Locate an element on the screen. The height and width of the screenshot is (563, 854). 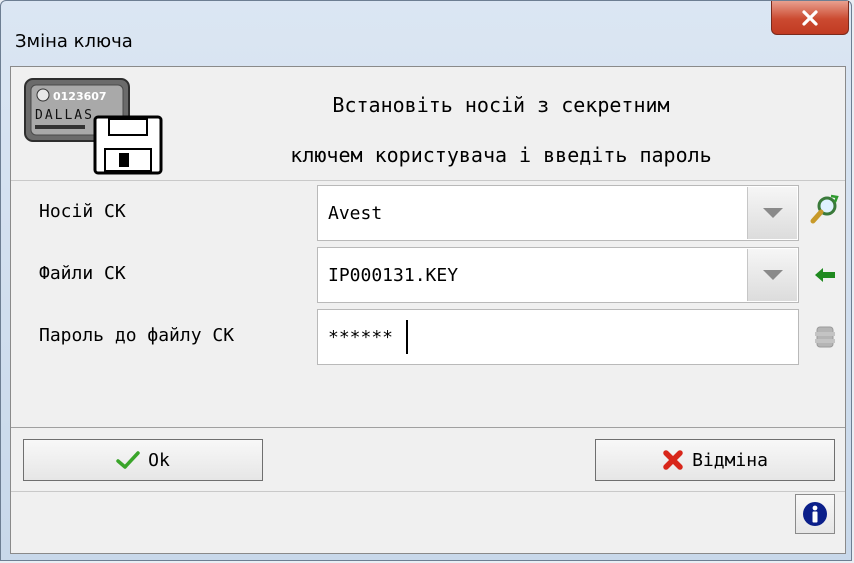
dallas-key-floppy-icon: 0123607 DALLAS is located at coordinates (93, 126).